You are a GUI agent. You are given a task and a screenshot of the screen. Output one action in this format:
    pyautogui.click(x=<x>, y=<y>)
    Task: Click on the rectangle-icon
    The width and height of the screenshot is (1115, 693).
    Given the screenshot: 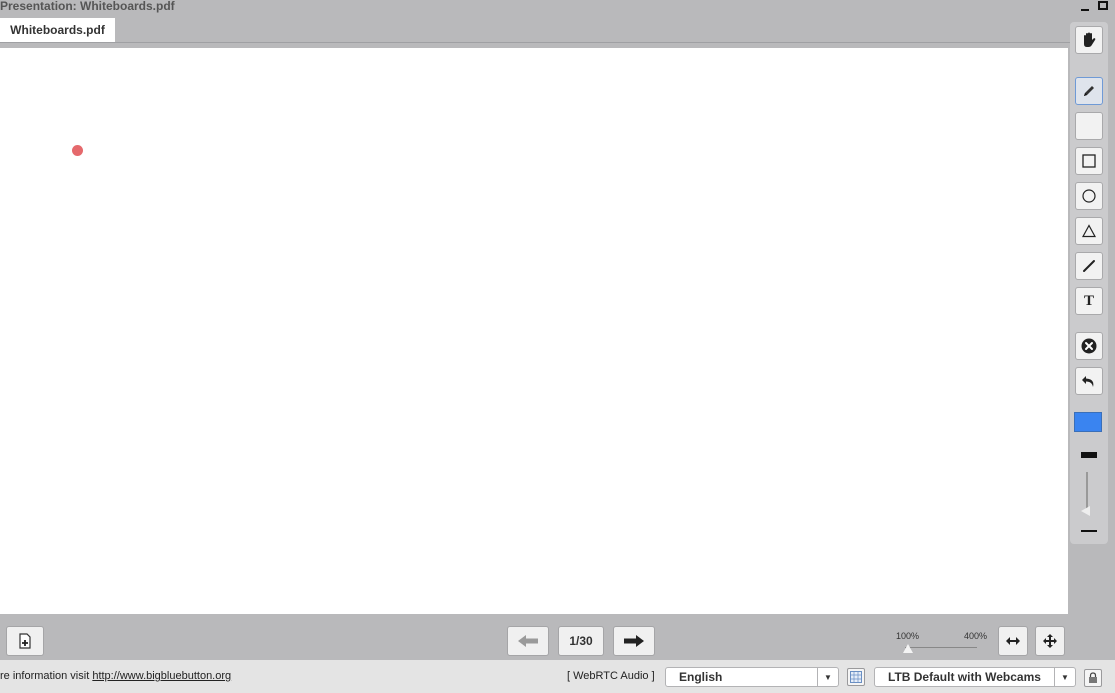 What is the action you would take?
    pyautogui.click(x=1089, y=161)
    